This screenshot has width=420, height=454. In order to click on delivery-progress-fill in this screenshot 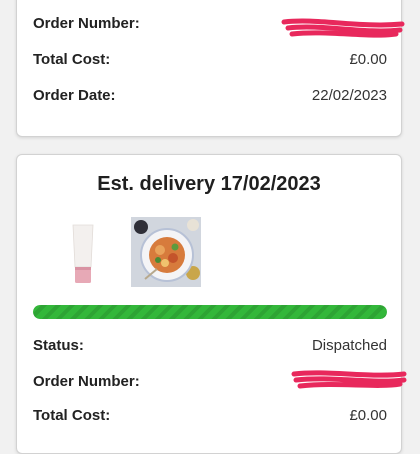, I will do `click(210, 312)`.